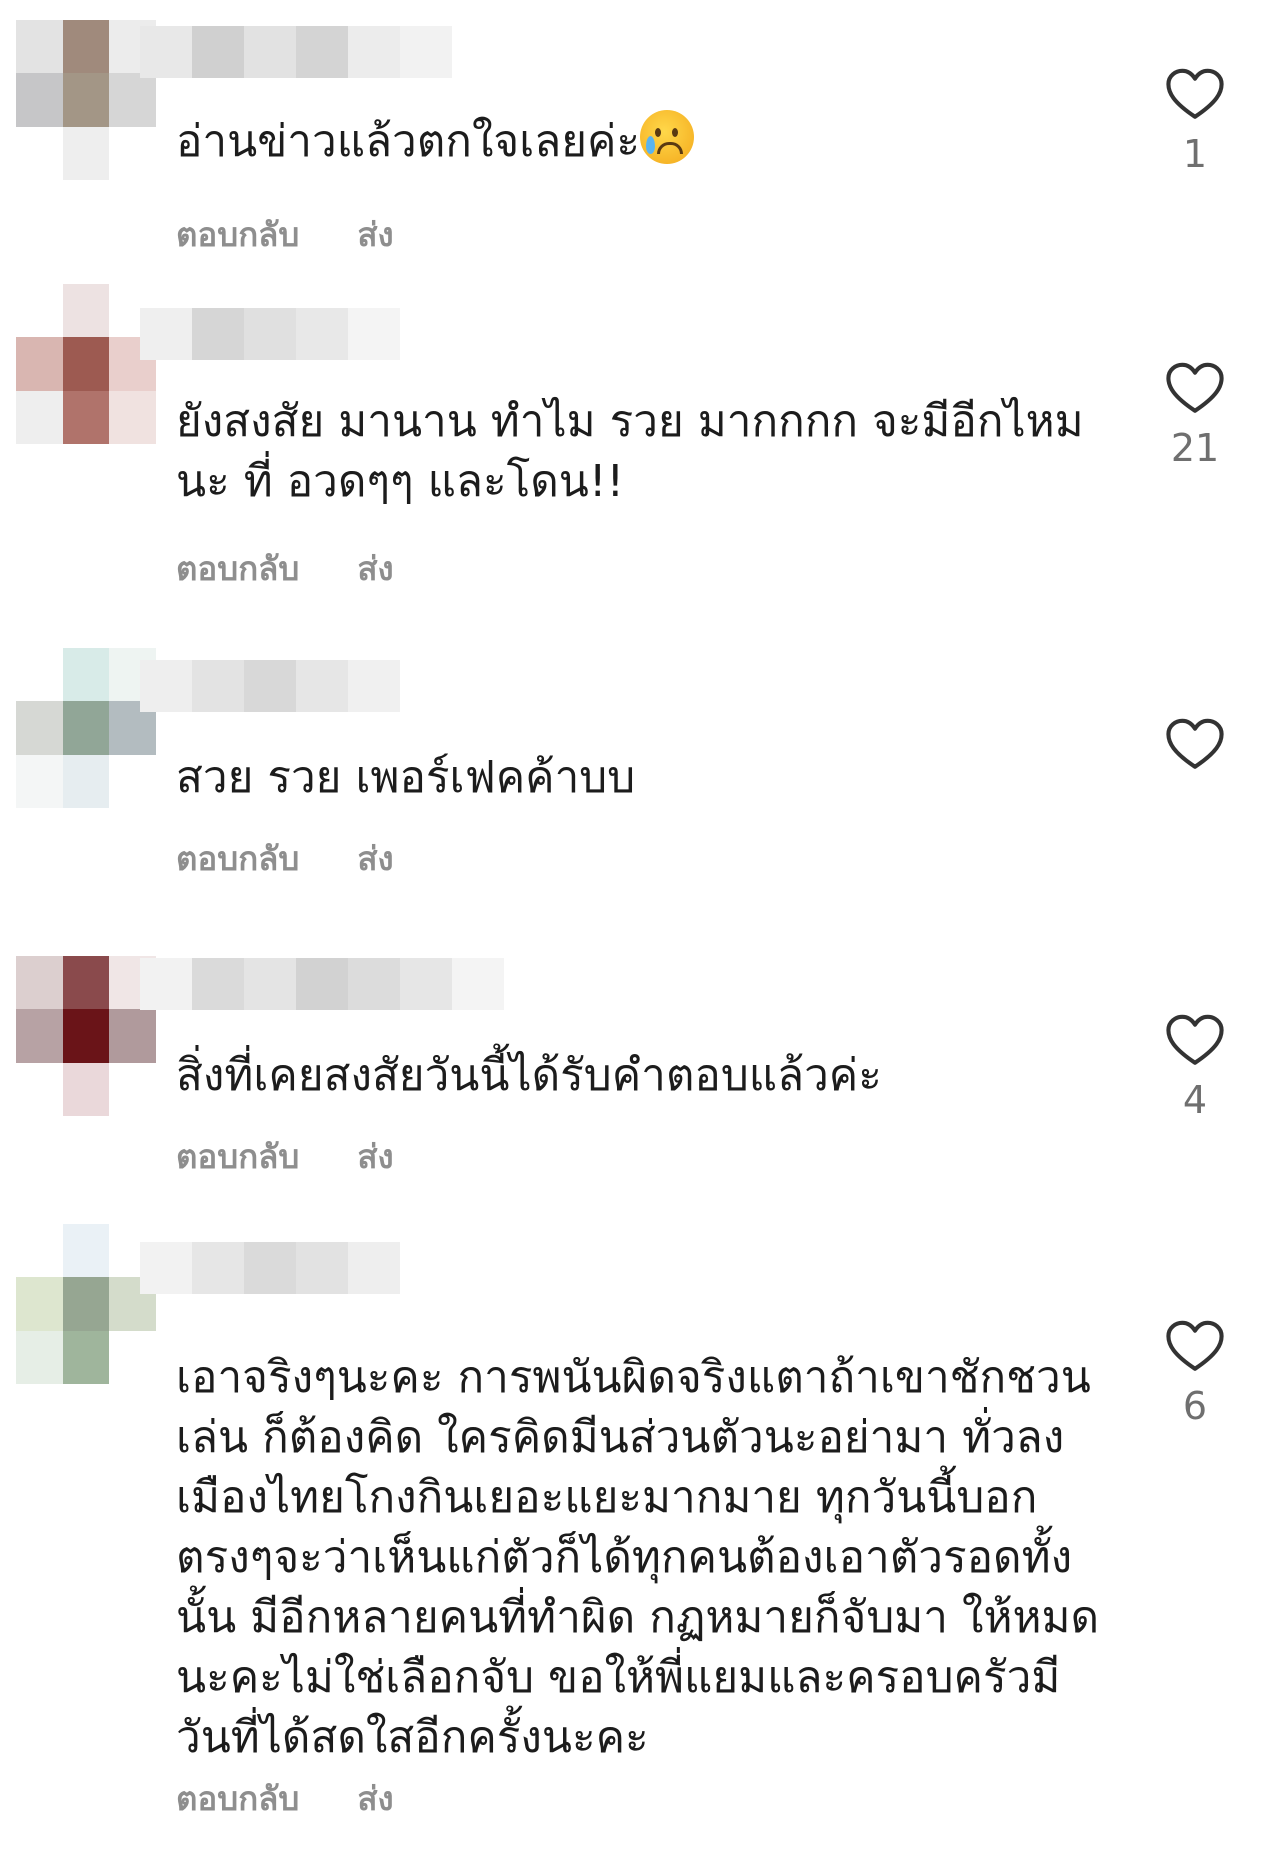 This screenshot has width=1280, height=1861. What do you see at coordinates (1195, 1100) in the screenshot?
I see `like-count: 4` at bounding box center [1195, 1100].